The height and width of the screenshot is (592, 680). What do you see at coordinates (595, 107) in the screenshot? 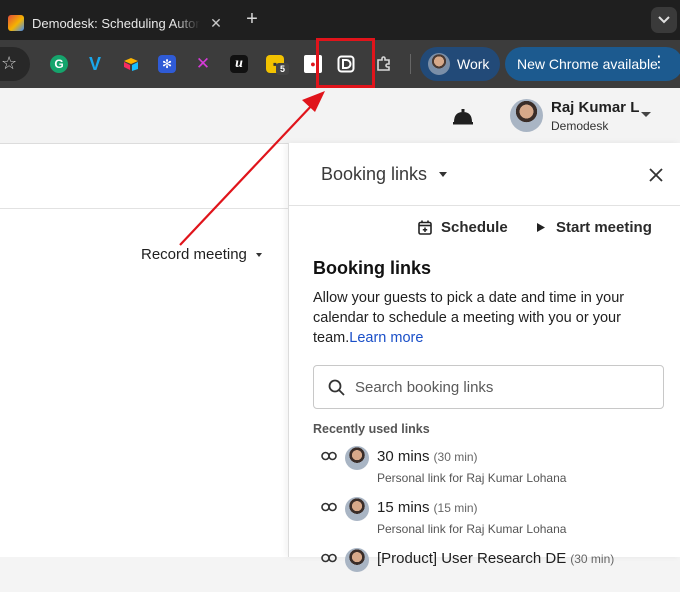
I see `user-name: Raj Kumar L` at bounding box center [595, 107].